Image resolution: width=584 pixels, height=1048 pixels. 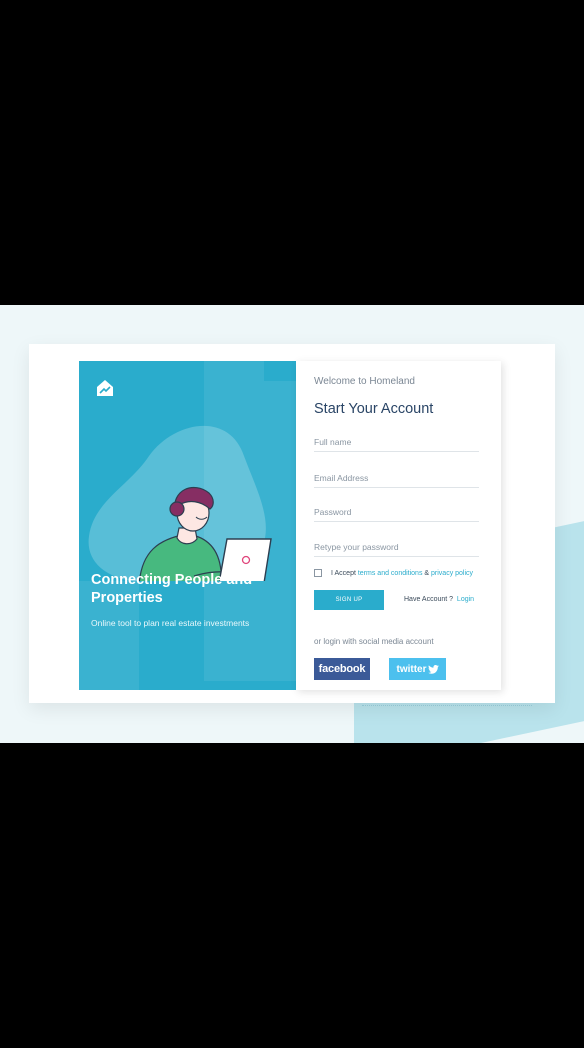 I want to click on accept-checkbox, so click(x=318, y=573).